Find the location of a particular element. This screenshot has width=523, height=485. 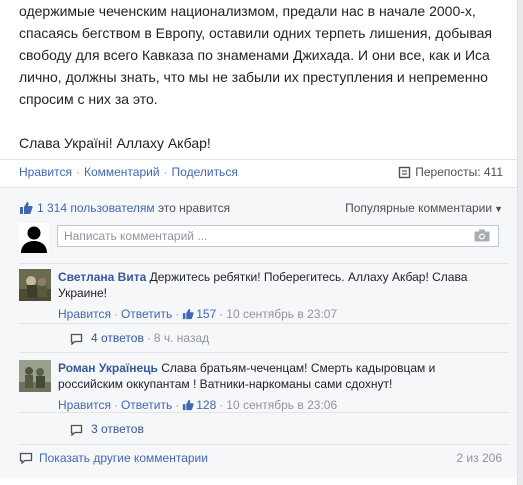

comment-like-count: 157 is located at coordinates (206, 314).